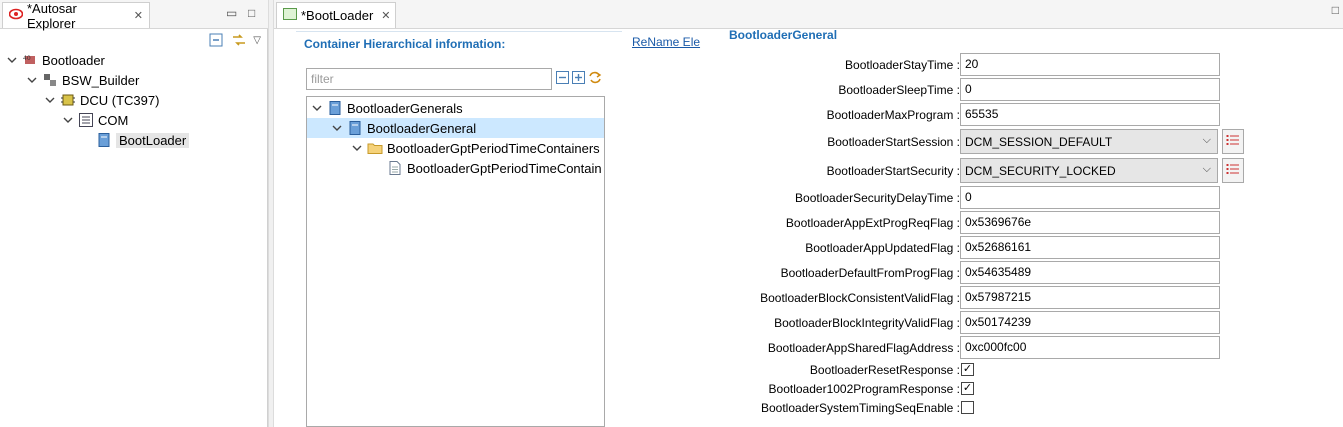 Image resolution: width=1343 pixels, height=427 pixels. What do you see at coordinates (1090, 222) in the screenshot?
I see `field-input-app-ext-prog-req: 0x5369676e` at bounding box center [1090, 222].